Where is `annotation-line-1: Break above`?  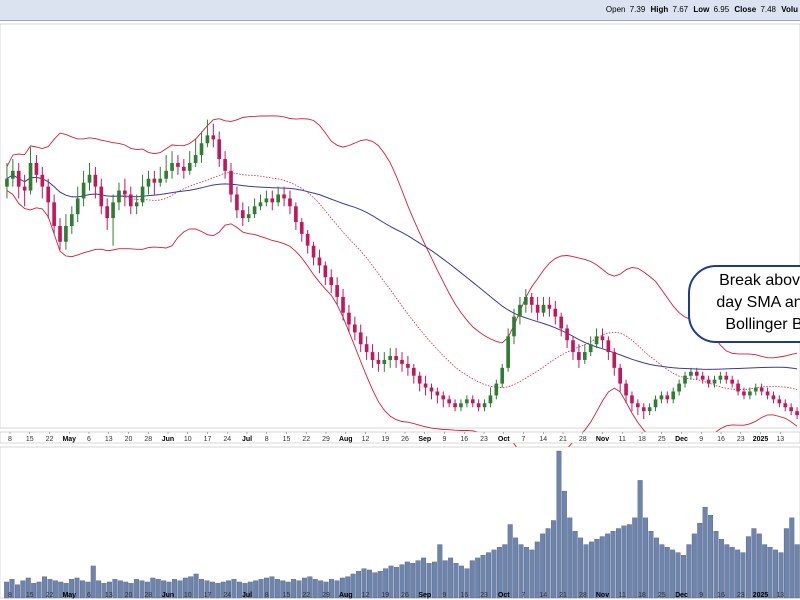
annotation-line-1: Break above is located at coordinates (759, 280).